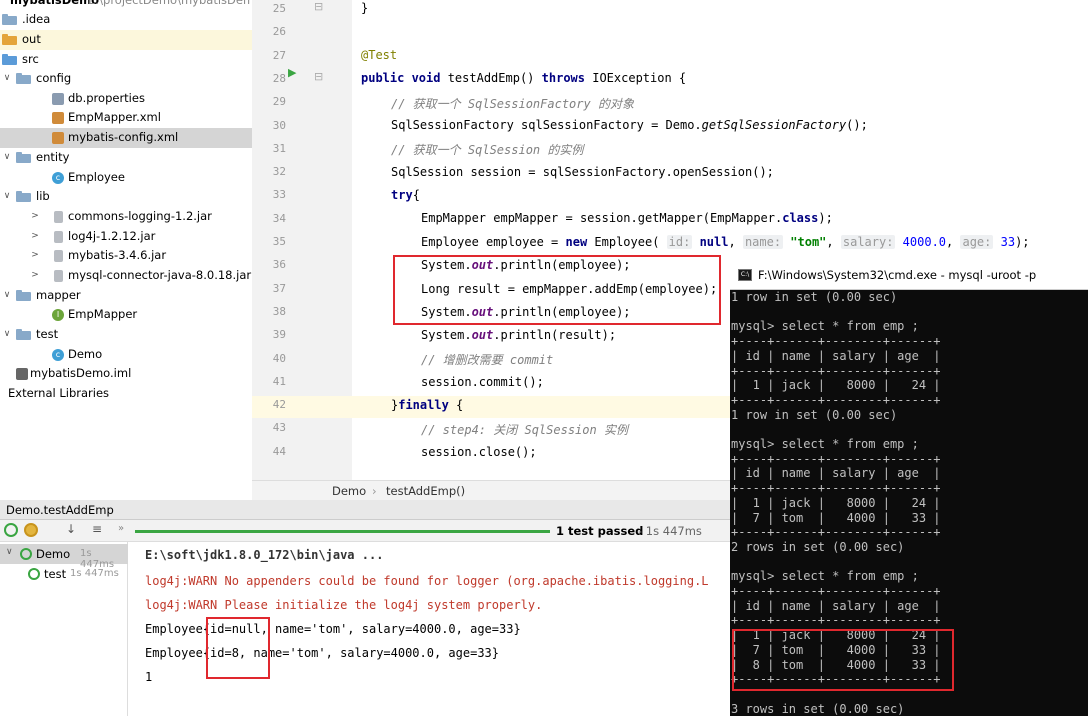  I want to click on tree-item-empmapper-xml: EmpMapper.xml, so click(126, 118).